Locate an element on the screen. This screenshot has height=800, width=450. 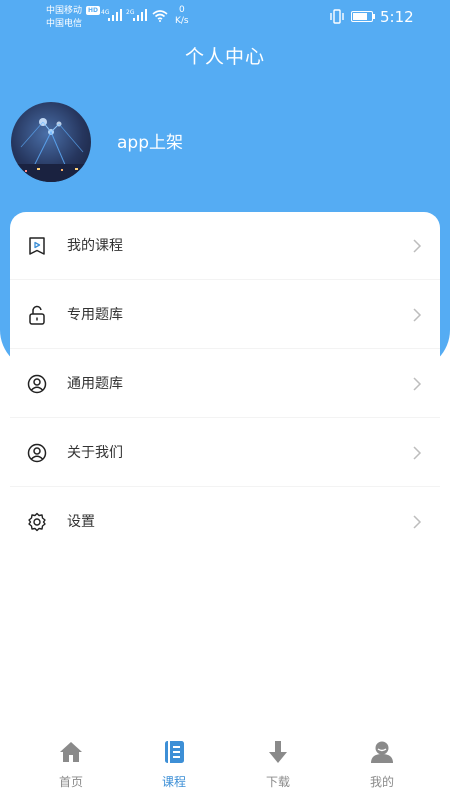
username: app上架 is located at coordinates (150, 143).